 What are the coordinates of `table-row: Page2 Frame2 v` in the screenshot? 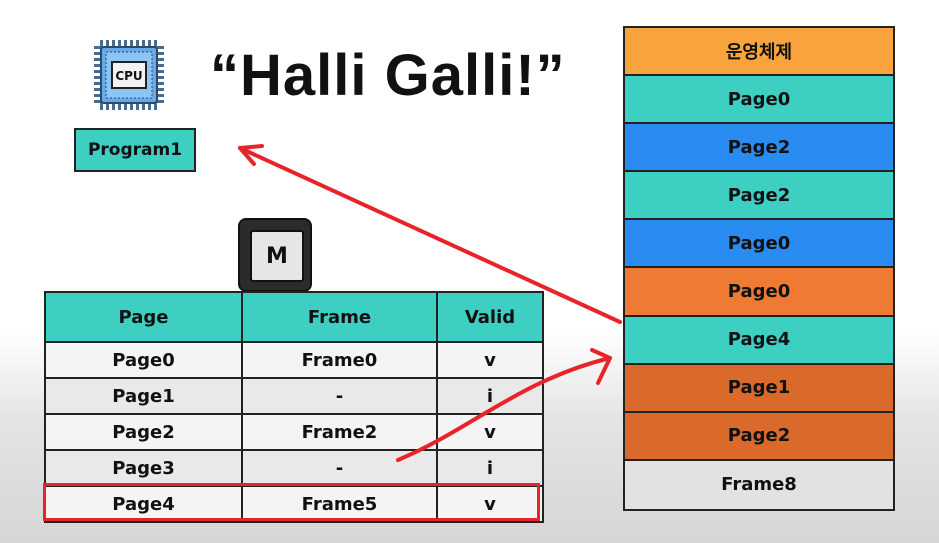 It's located at (294, 433).